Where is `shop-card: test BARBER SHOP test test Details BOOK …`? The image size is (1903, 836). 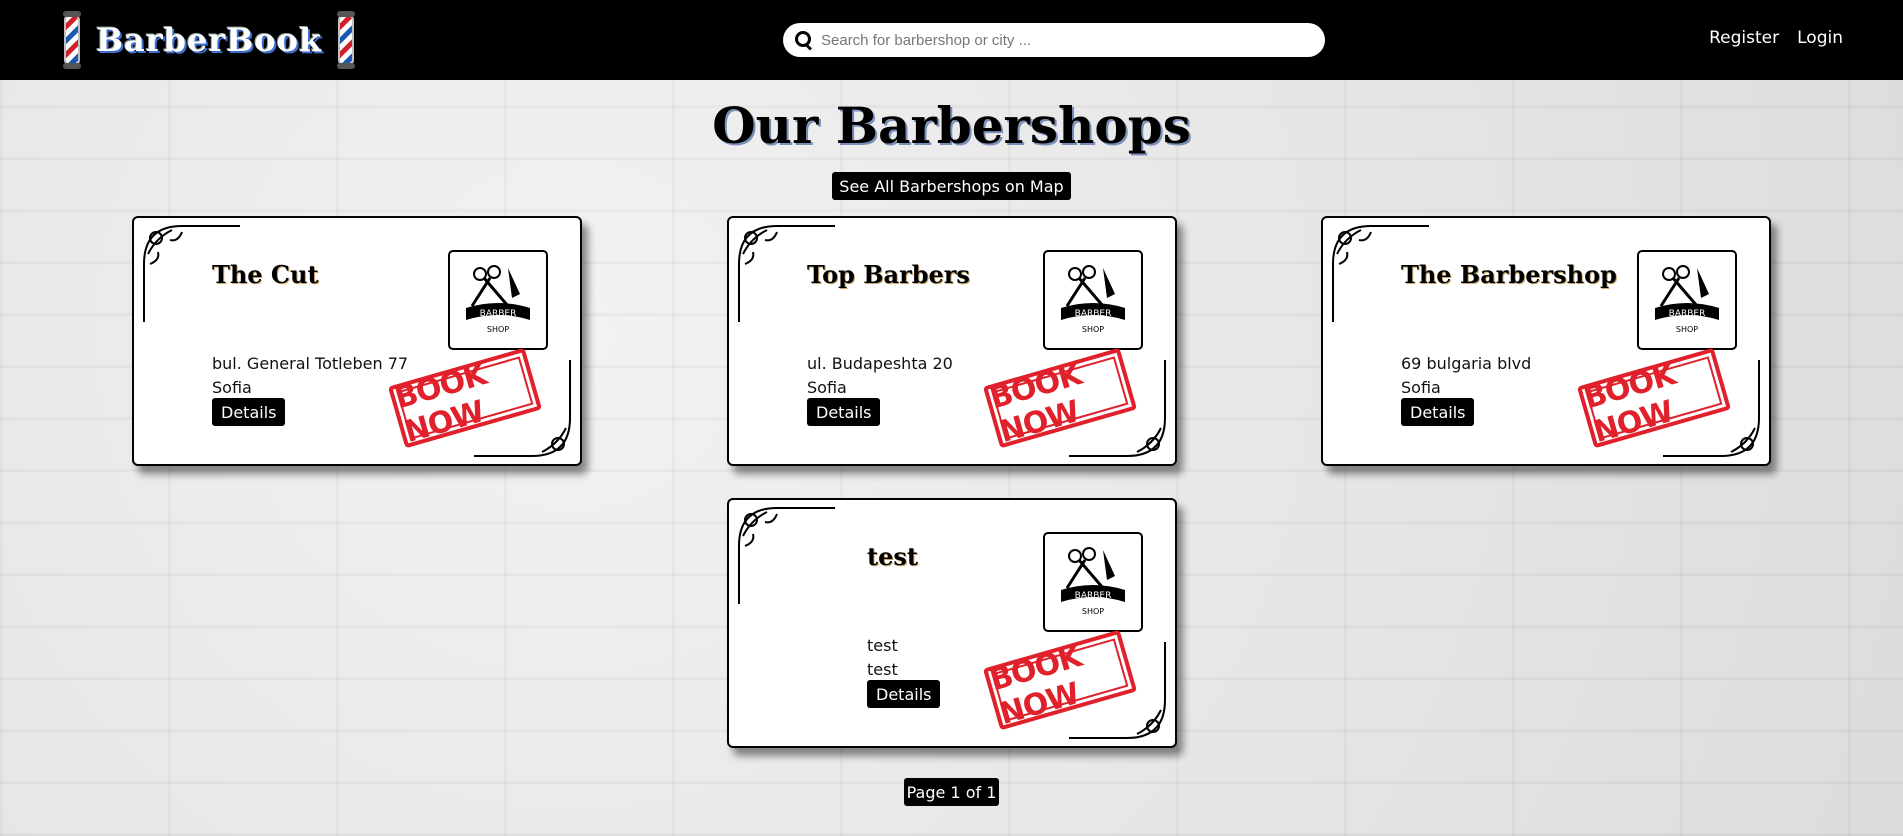 shop-card: test BARBER SHOP test test Details BOOK … is located at coordinates (952, 623).